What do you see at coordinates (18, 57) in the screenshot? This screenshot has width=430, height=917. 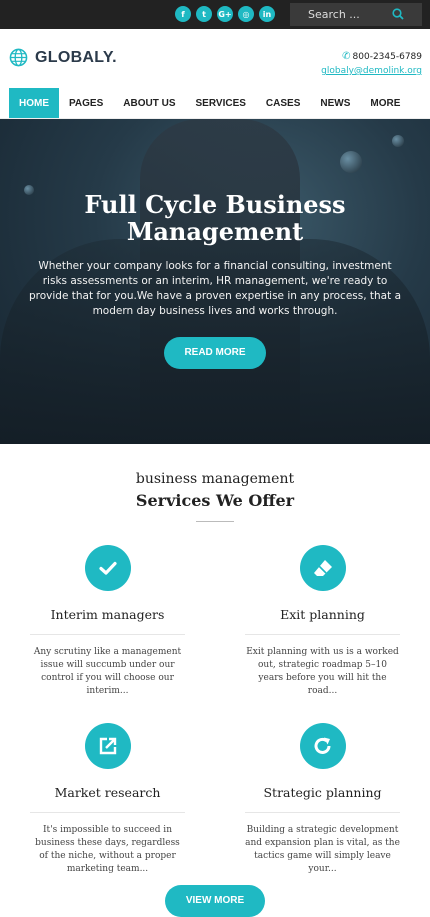 I see `globe-icon` at bounding box center [18, 57].